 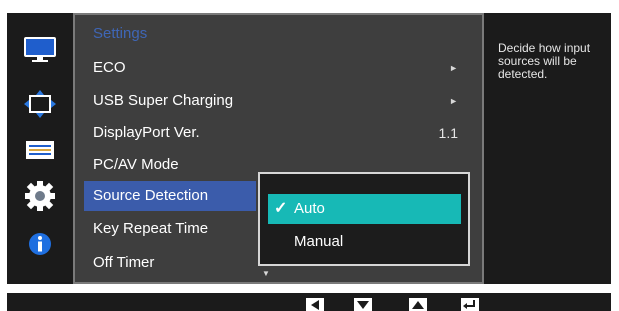 What do you see at coordinates (281, 208) in the screenshot?
I see `check-icon: ✓` at bounding box center [281, 208].